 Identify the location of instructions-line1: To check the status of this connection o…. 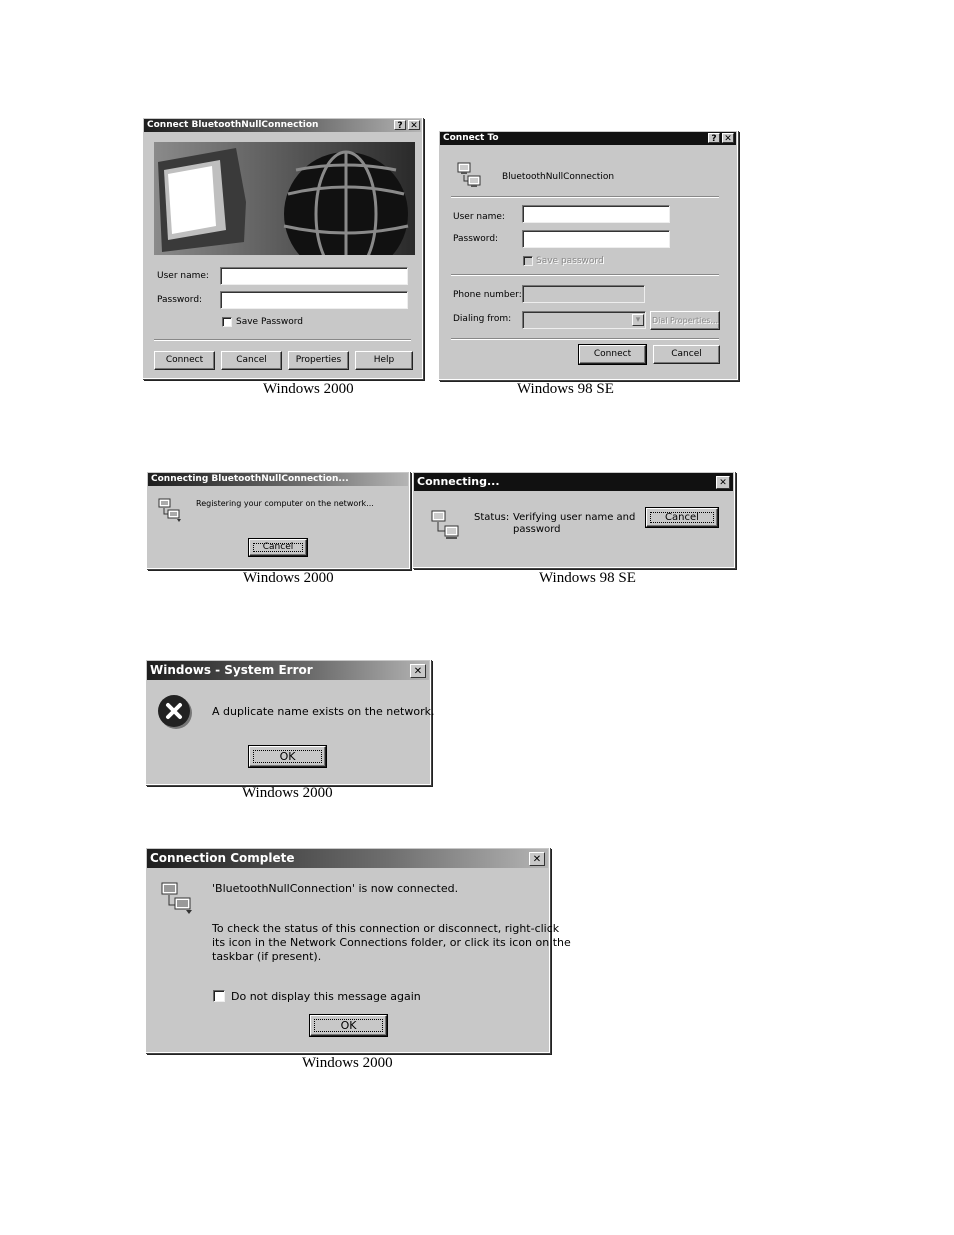
(386, 928).